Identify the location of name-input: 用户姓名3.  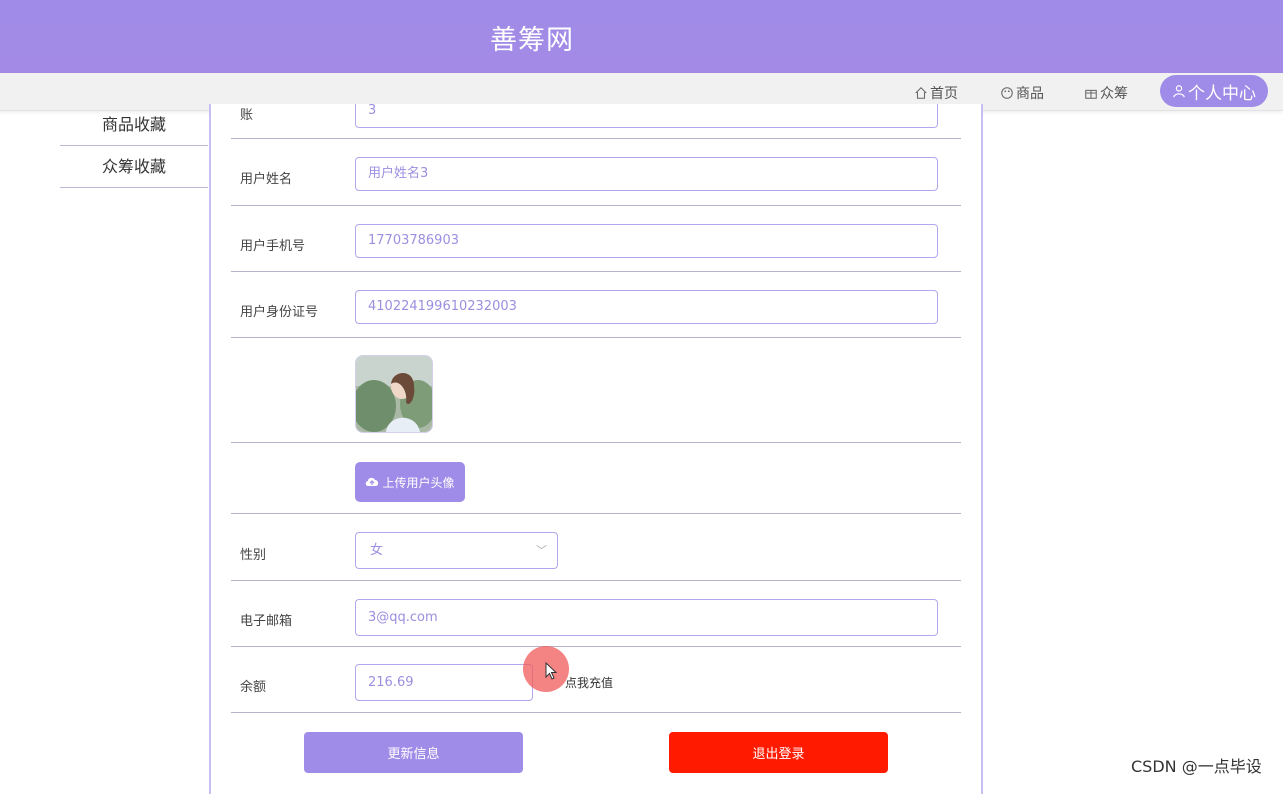
(646, 174).